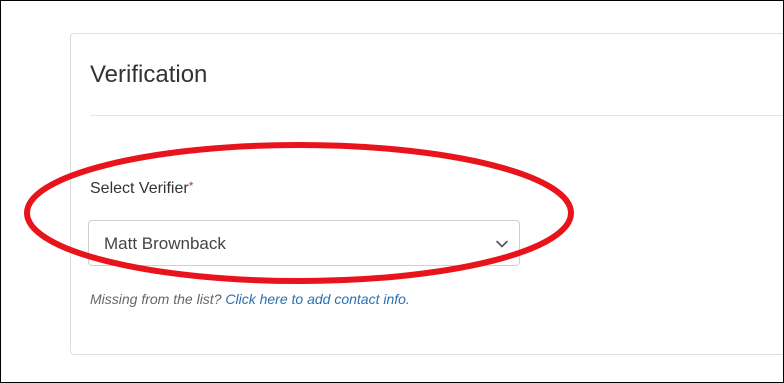 This screenshot has width=784, height=383. I want to click on help-prefix: Missing from the list?, so click(156, 299).